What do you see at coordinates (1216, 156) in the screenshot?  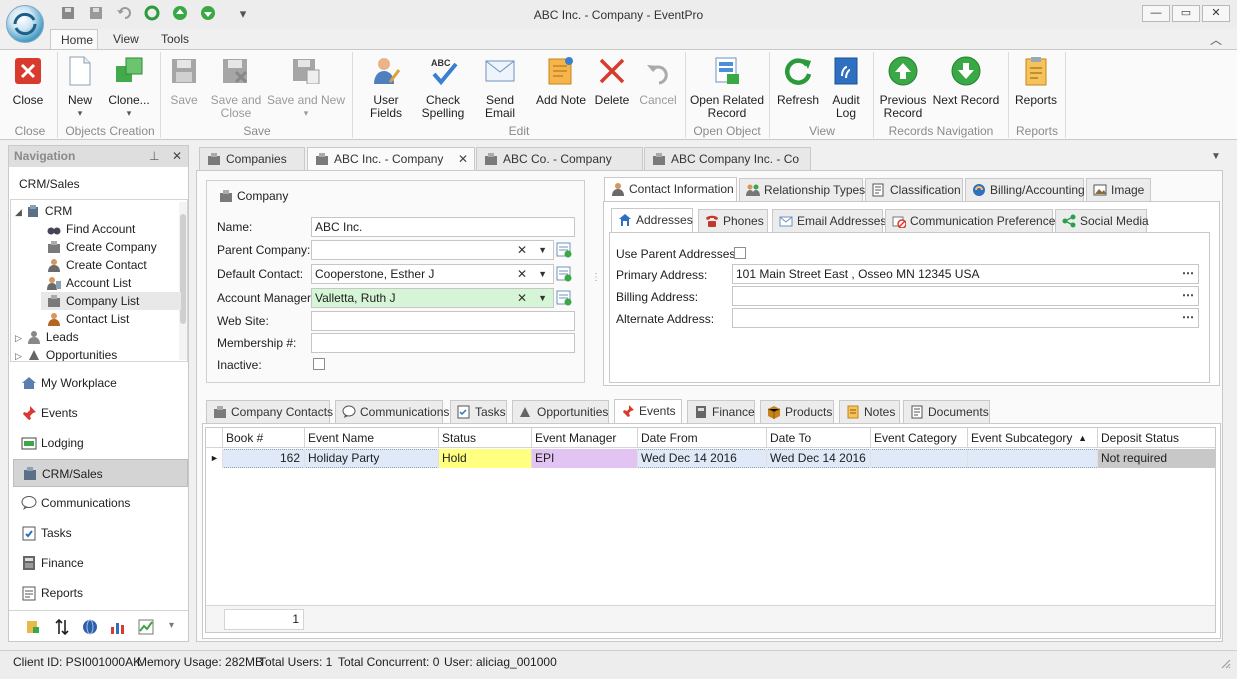 I see `tab-list-dropdown-icon: ▼` at bounding box center [1216, 156].